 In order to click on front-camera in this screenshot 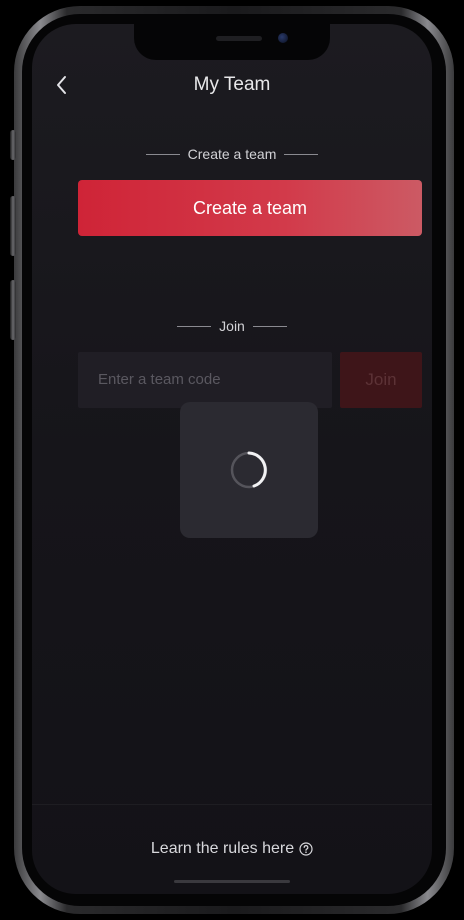, I will do `click(283, 38)`.